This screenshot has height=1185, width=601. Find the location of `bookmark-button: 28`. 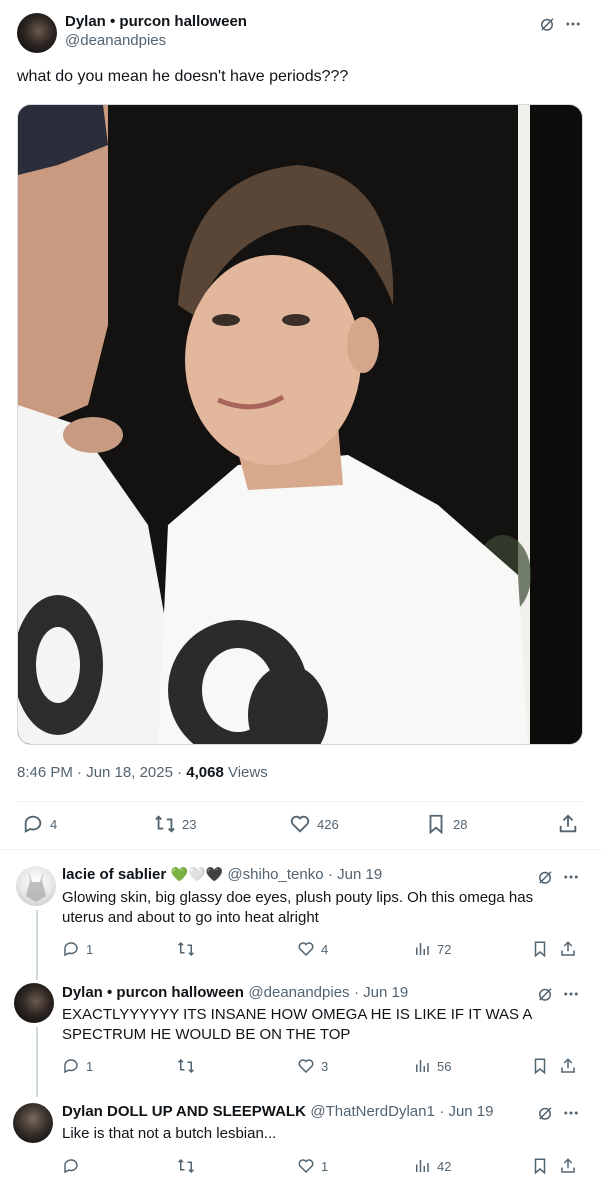

bookmark-button: 28 is located at coordinates (446, 824).